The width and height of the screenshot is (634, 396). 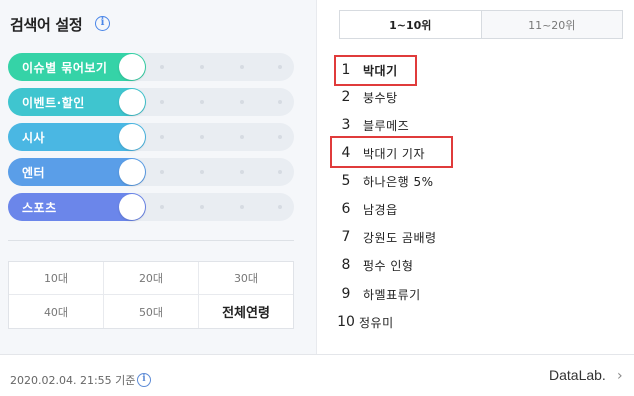 What do you see at coordinates (551, 24) in the screenshot?
I see `tab-rank-11-20: 11~20위` at bounding box center [551, 24].